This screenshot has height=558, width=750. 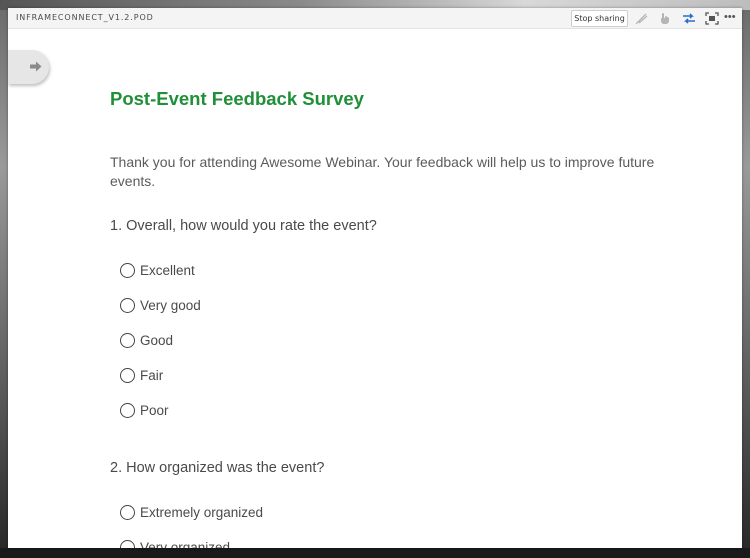 What do you see at coordinates (689, 18) in the screenshot?
I see `sync-icon` at bounding box center [689, 18].